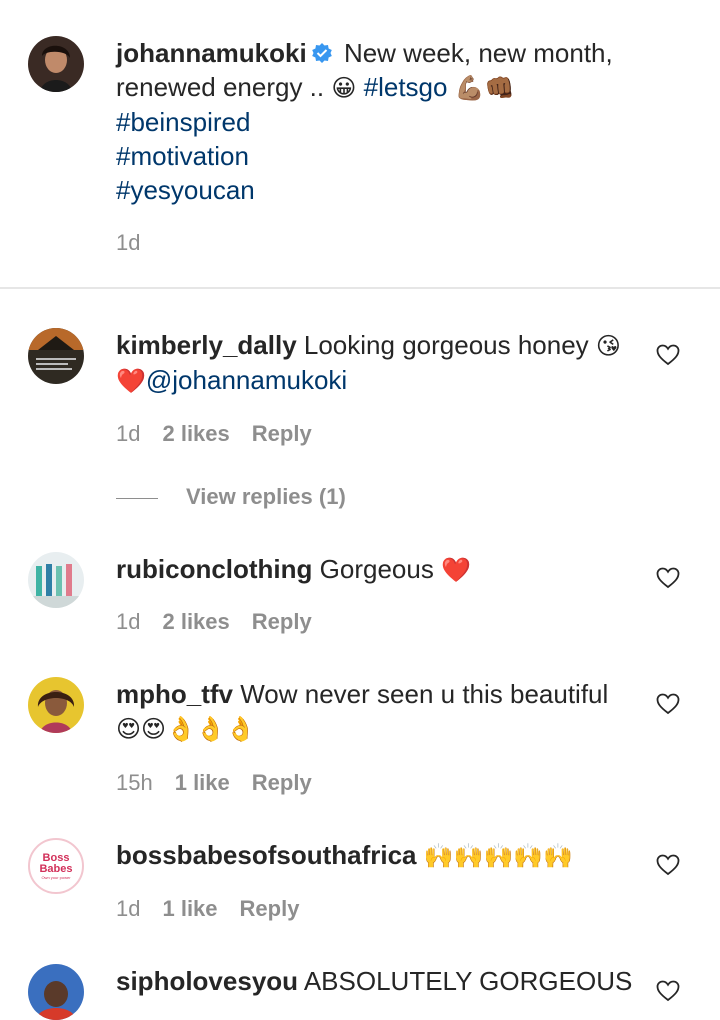 The width and height of the screenshot is (720, 1020). I want to click on comment-body: Wow never seen u this beautiful, so click(424, 694).